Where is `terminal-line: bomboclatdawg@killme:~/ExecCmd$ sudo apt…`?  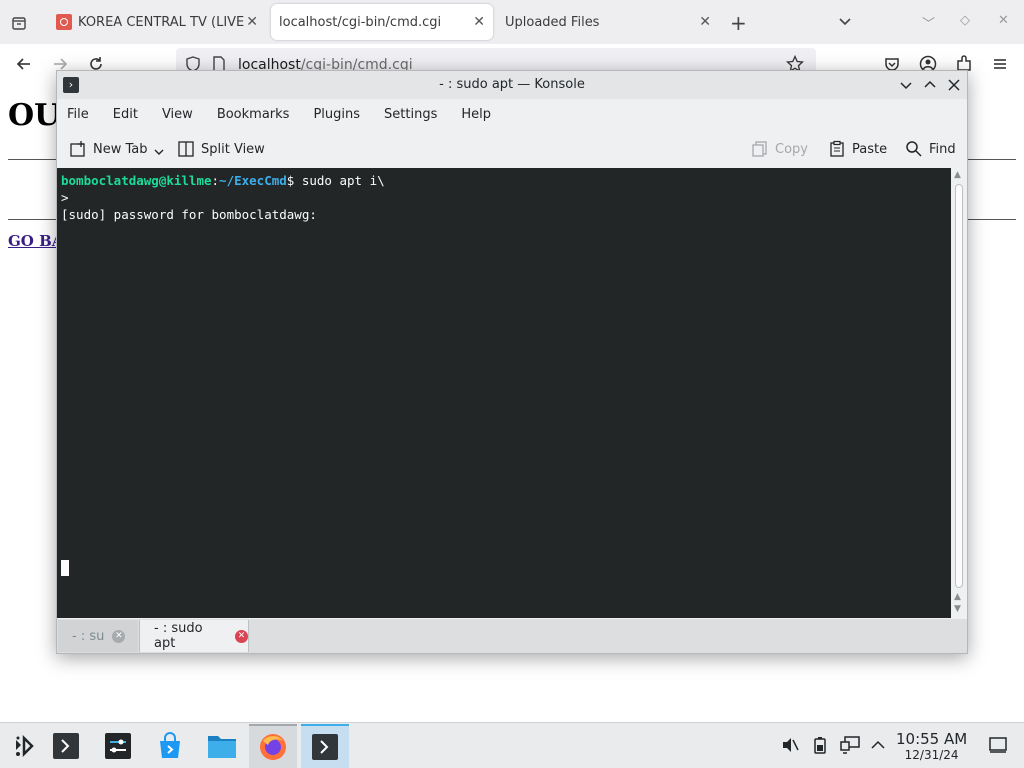 terminal-line: bomboclatdawg@killme:~/ExecCmd$ sudo apt… is located at coordinates (504, 180).